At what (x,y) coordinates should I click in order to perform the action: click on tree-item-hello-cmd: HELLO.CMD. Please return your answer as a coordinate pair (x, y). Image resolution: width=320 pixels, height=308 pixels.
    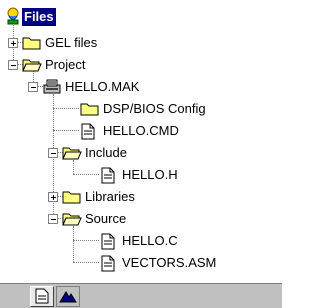
    Looking at the image, I should click on (120, 133).